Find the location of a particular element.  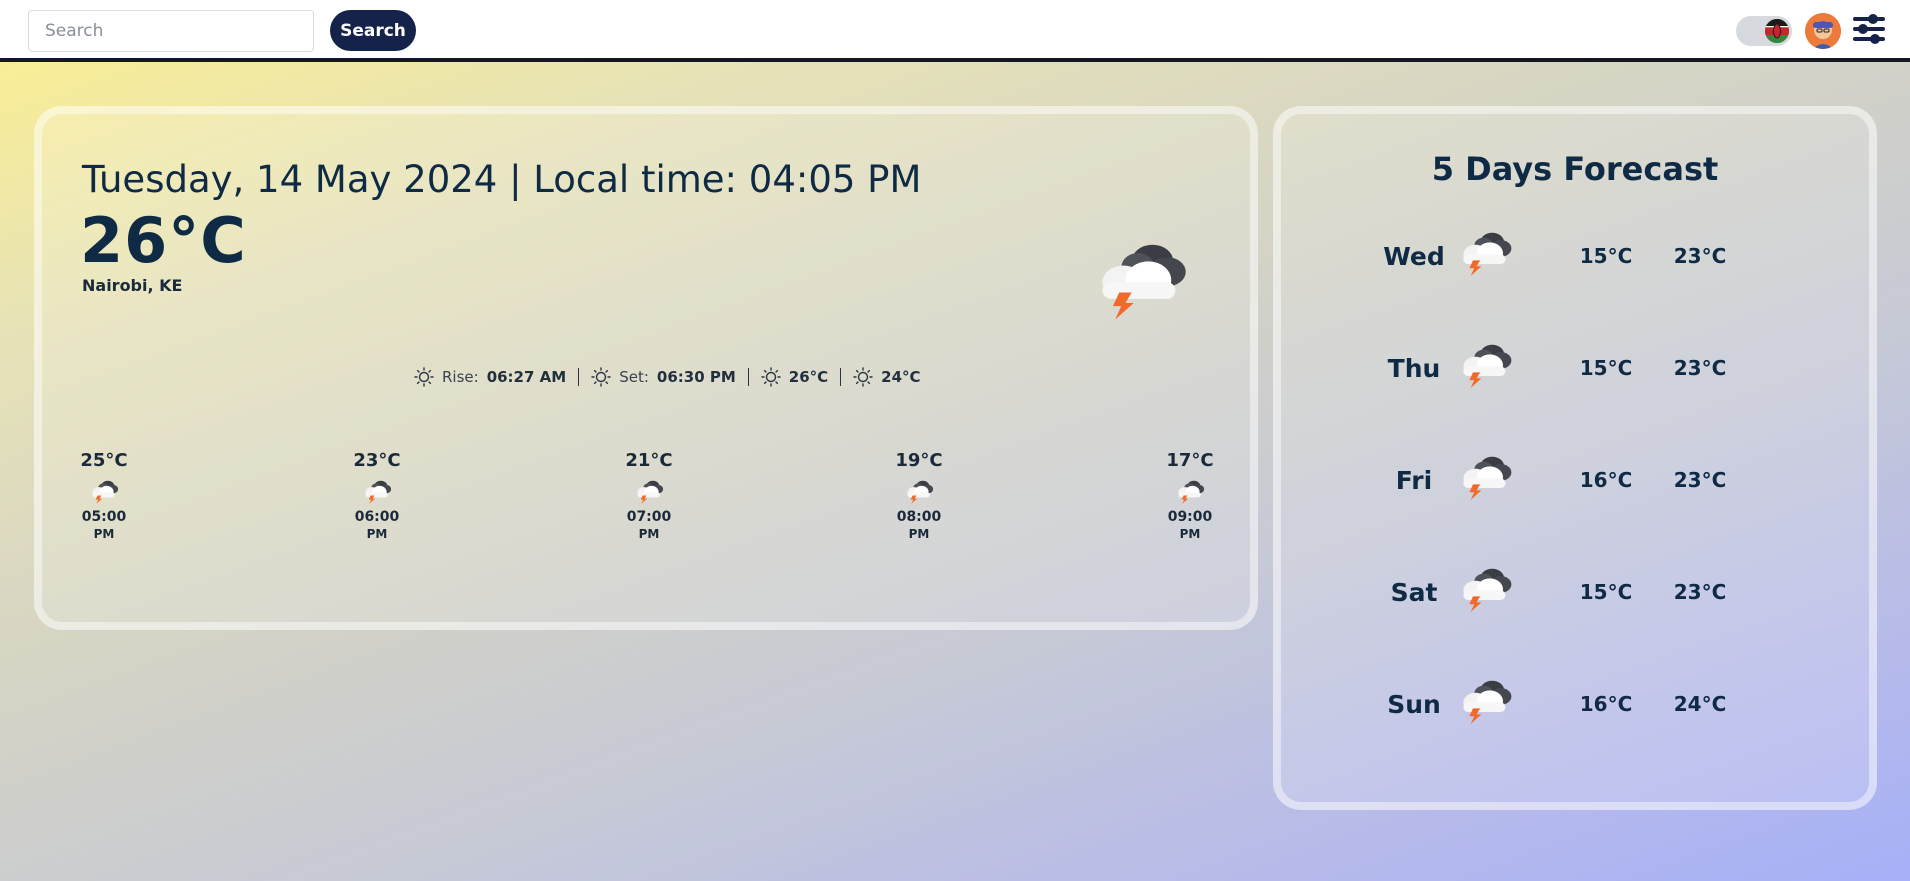

forecast-row: Thu 15°C 23°C is located at coordinates (1575, 368).